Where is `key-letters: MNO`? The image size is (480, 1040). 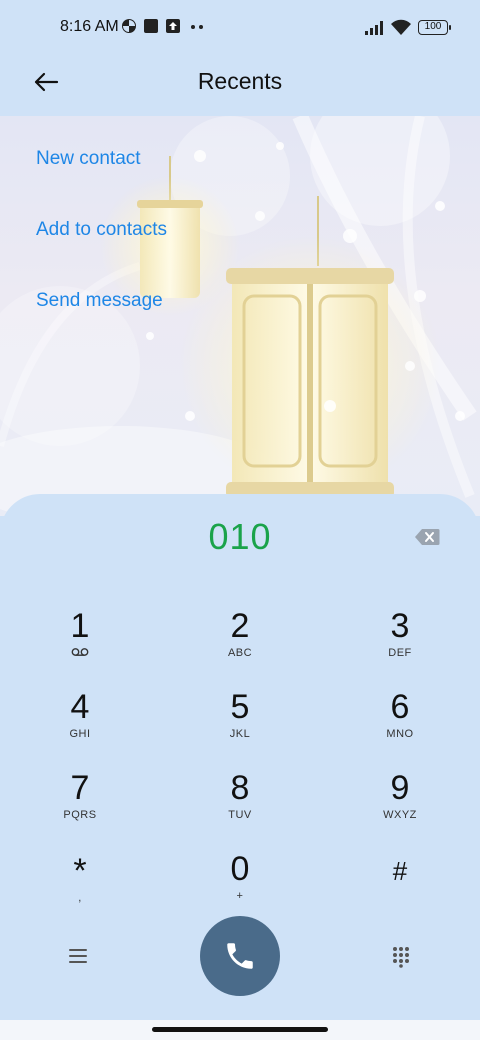
key-letters: MNO is located at coordinates (400, 734).